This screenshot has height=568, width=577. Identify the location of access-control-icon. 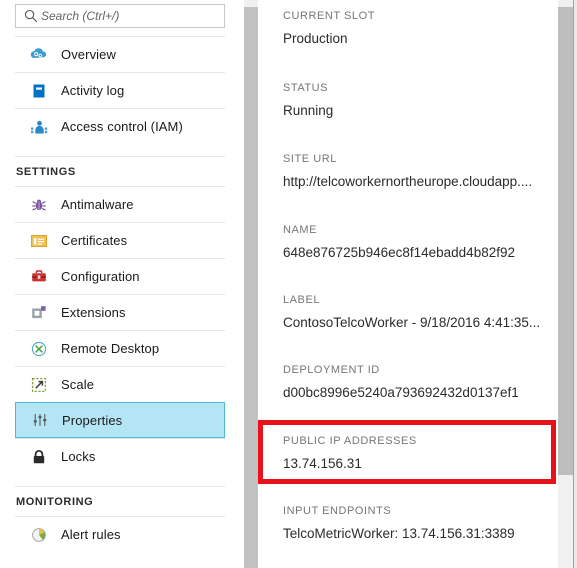
(39, 127).